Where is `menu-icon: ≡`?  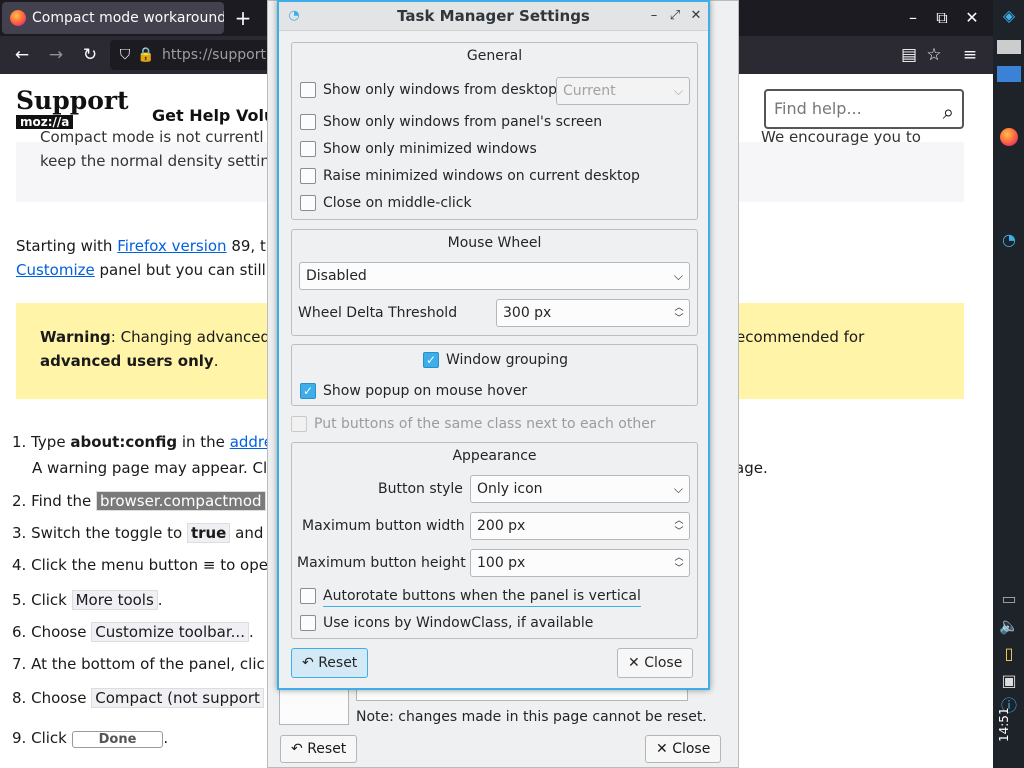 menu-icon: ≡ is located at coordinates (209, 565).